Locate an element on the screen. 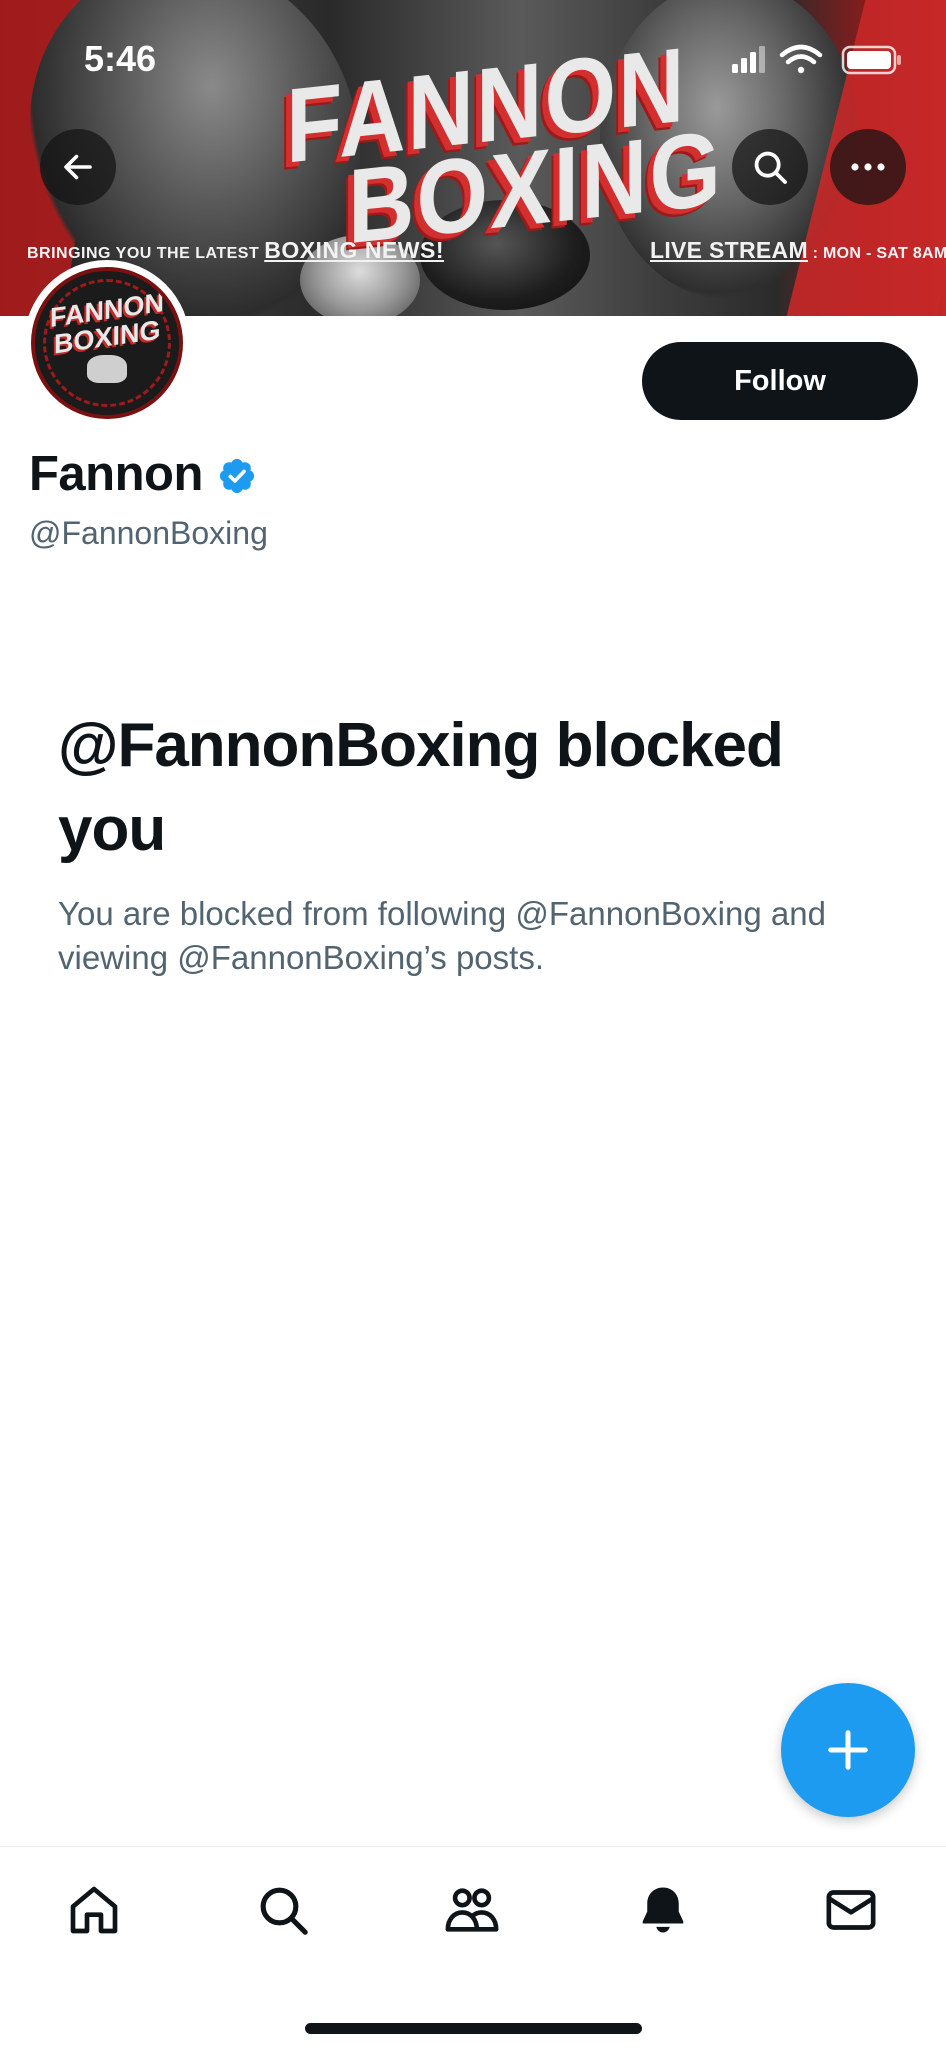 The image size is (946, 2048). home-icon is located at coordinates (94, 1910).